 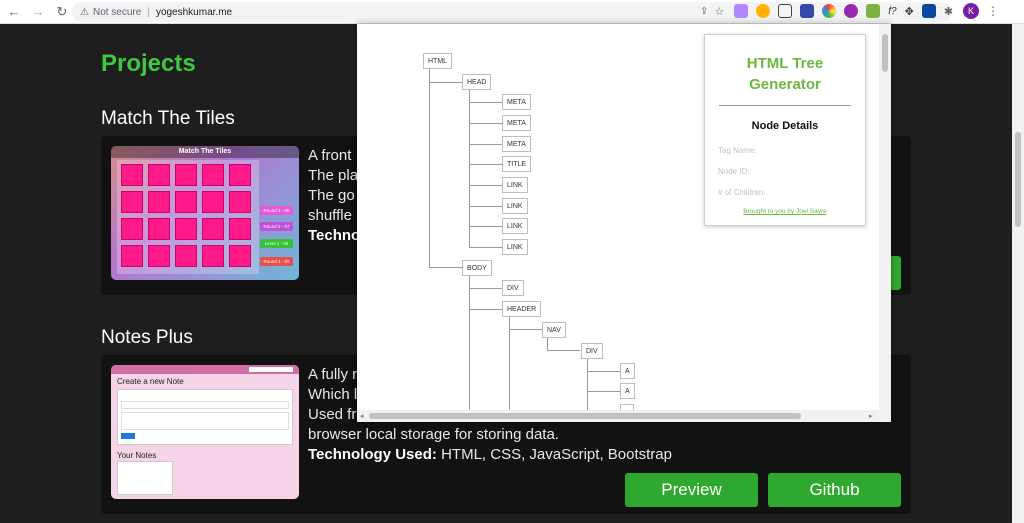 I want to click on children-count-field: # of Children:, so click(x=742, y=192).